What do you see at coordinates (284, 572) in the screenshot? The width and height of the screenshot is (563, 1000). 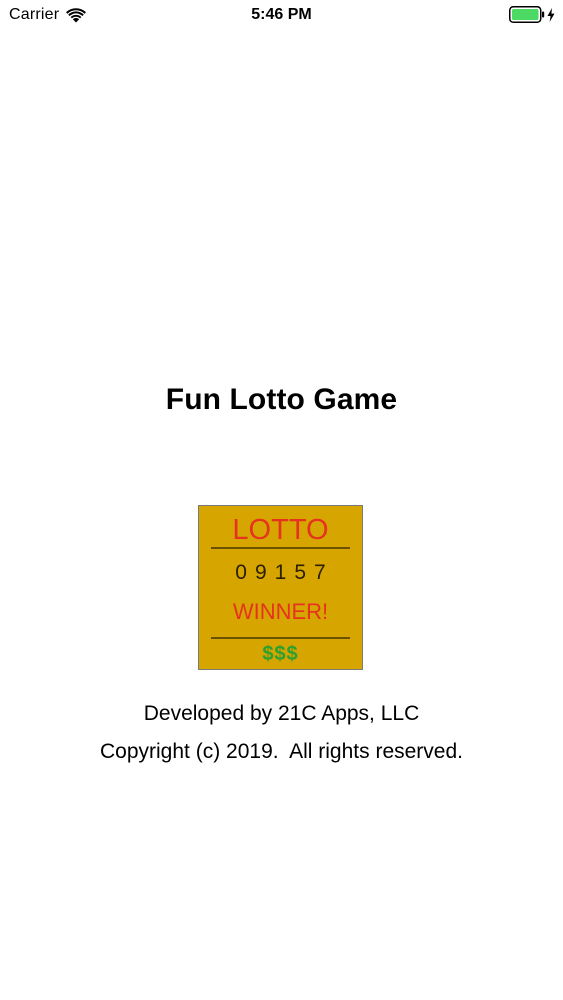 I see `logo-lotto-numbers: 09157` at bounding box center [284, 572].